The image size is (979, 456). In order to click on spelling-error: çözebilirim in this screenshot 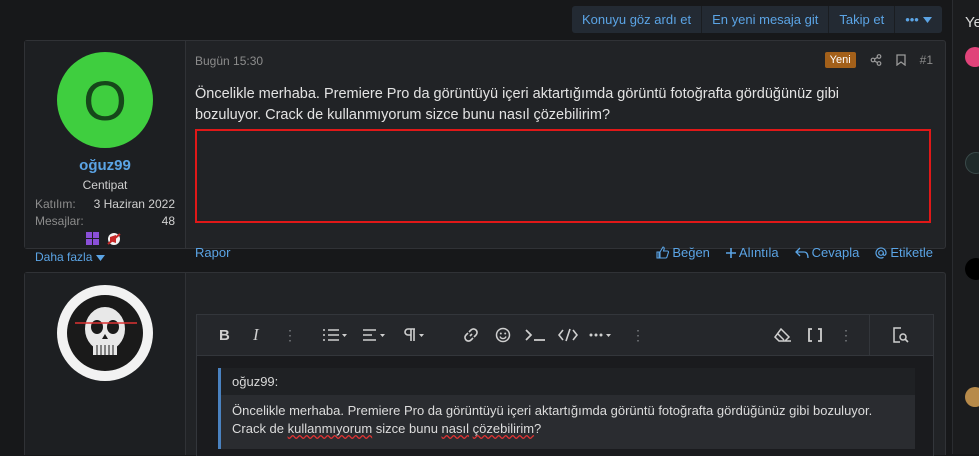, I will do `click(503, 428)`.